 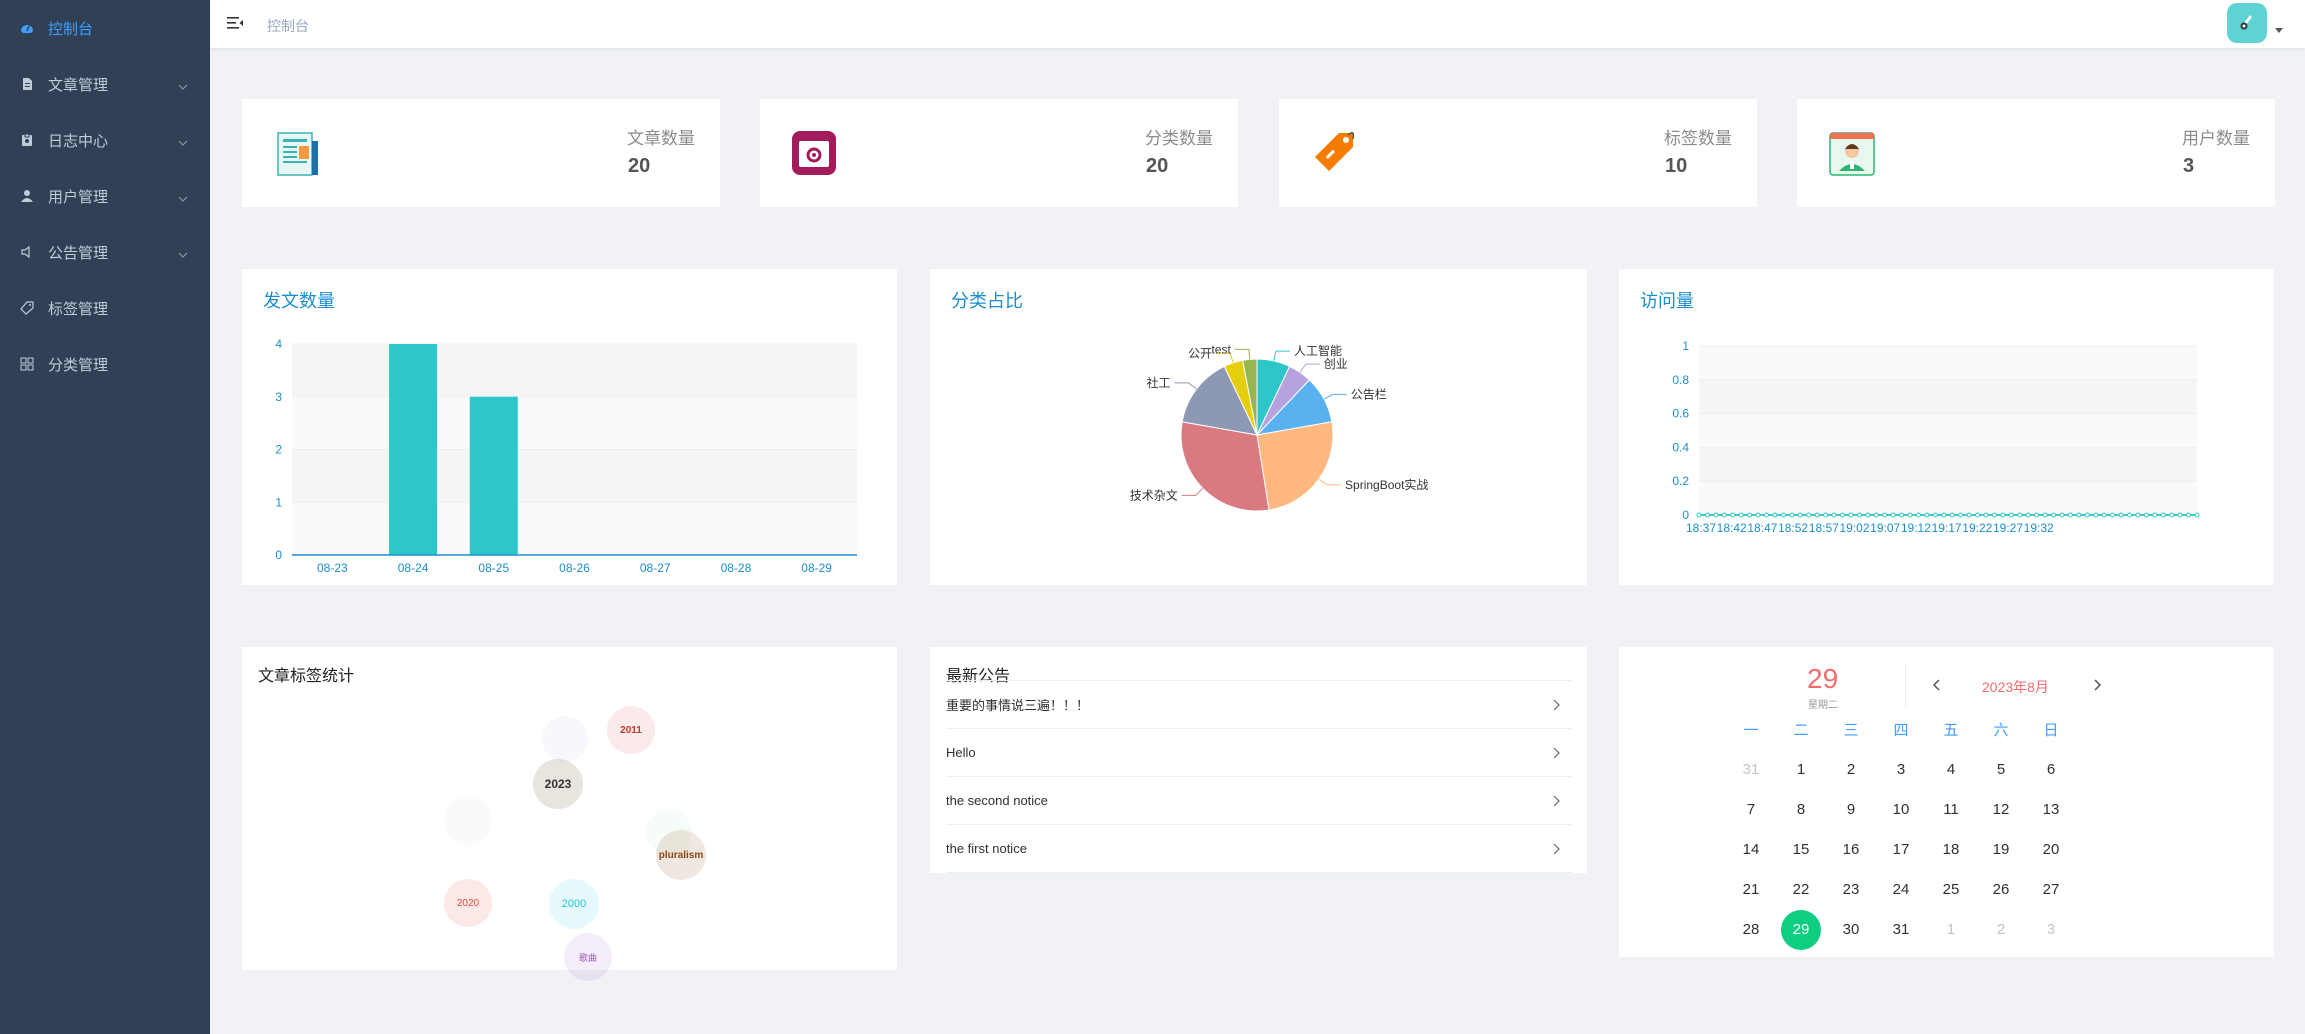 I want to click on tag-bubble: 2000, so click(x=574, y=904).